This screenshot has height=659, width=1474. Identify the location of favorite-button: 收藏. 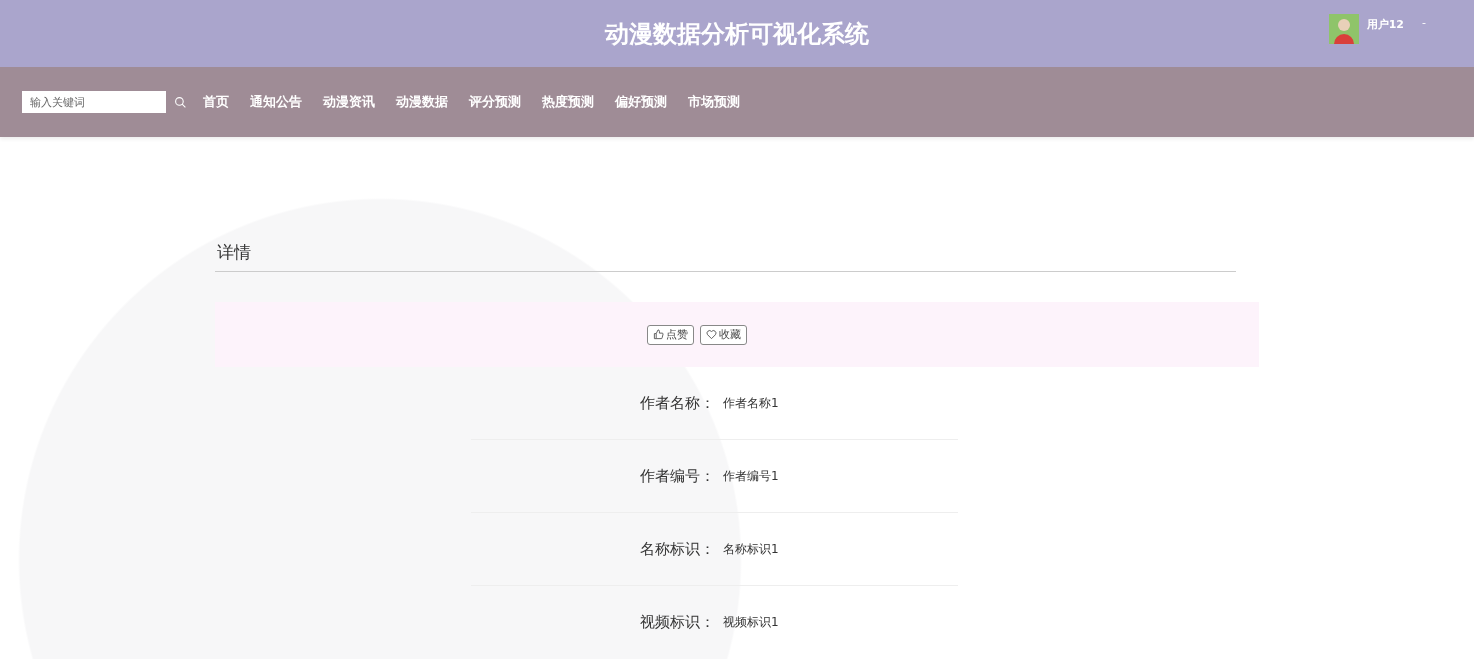
(723, 334).